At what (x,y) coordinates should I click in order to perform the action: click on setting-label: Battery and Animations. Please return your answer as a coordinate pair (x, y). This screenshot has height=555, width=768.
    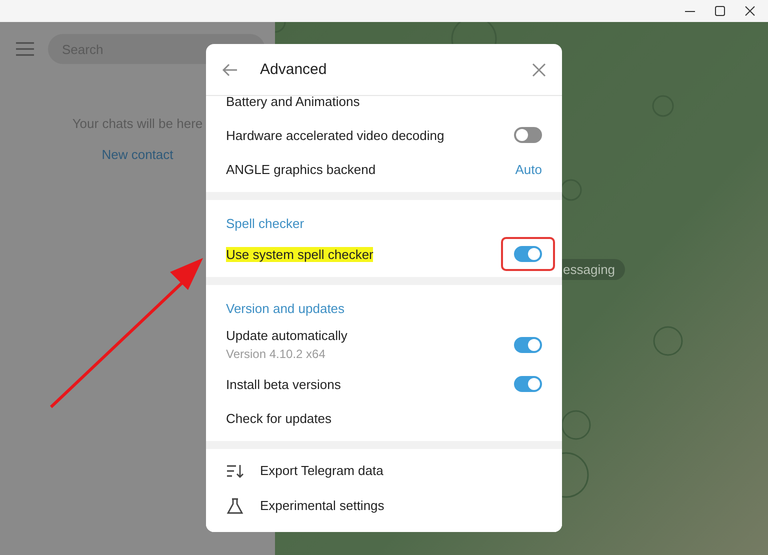
    Looking at the image, I should click on (293, 102).